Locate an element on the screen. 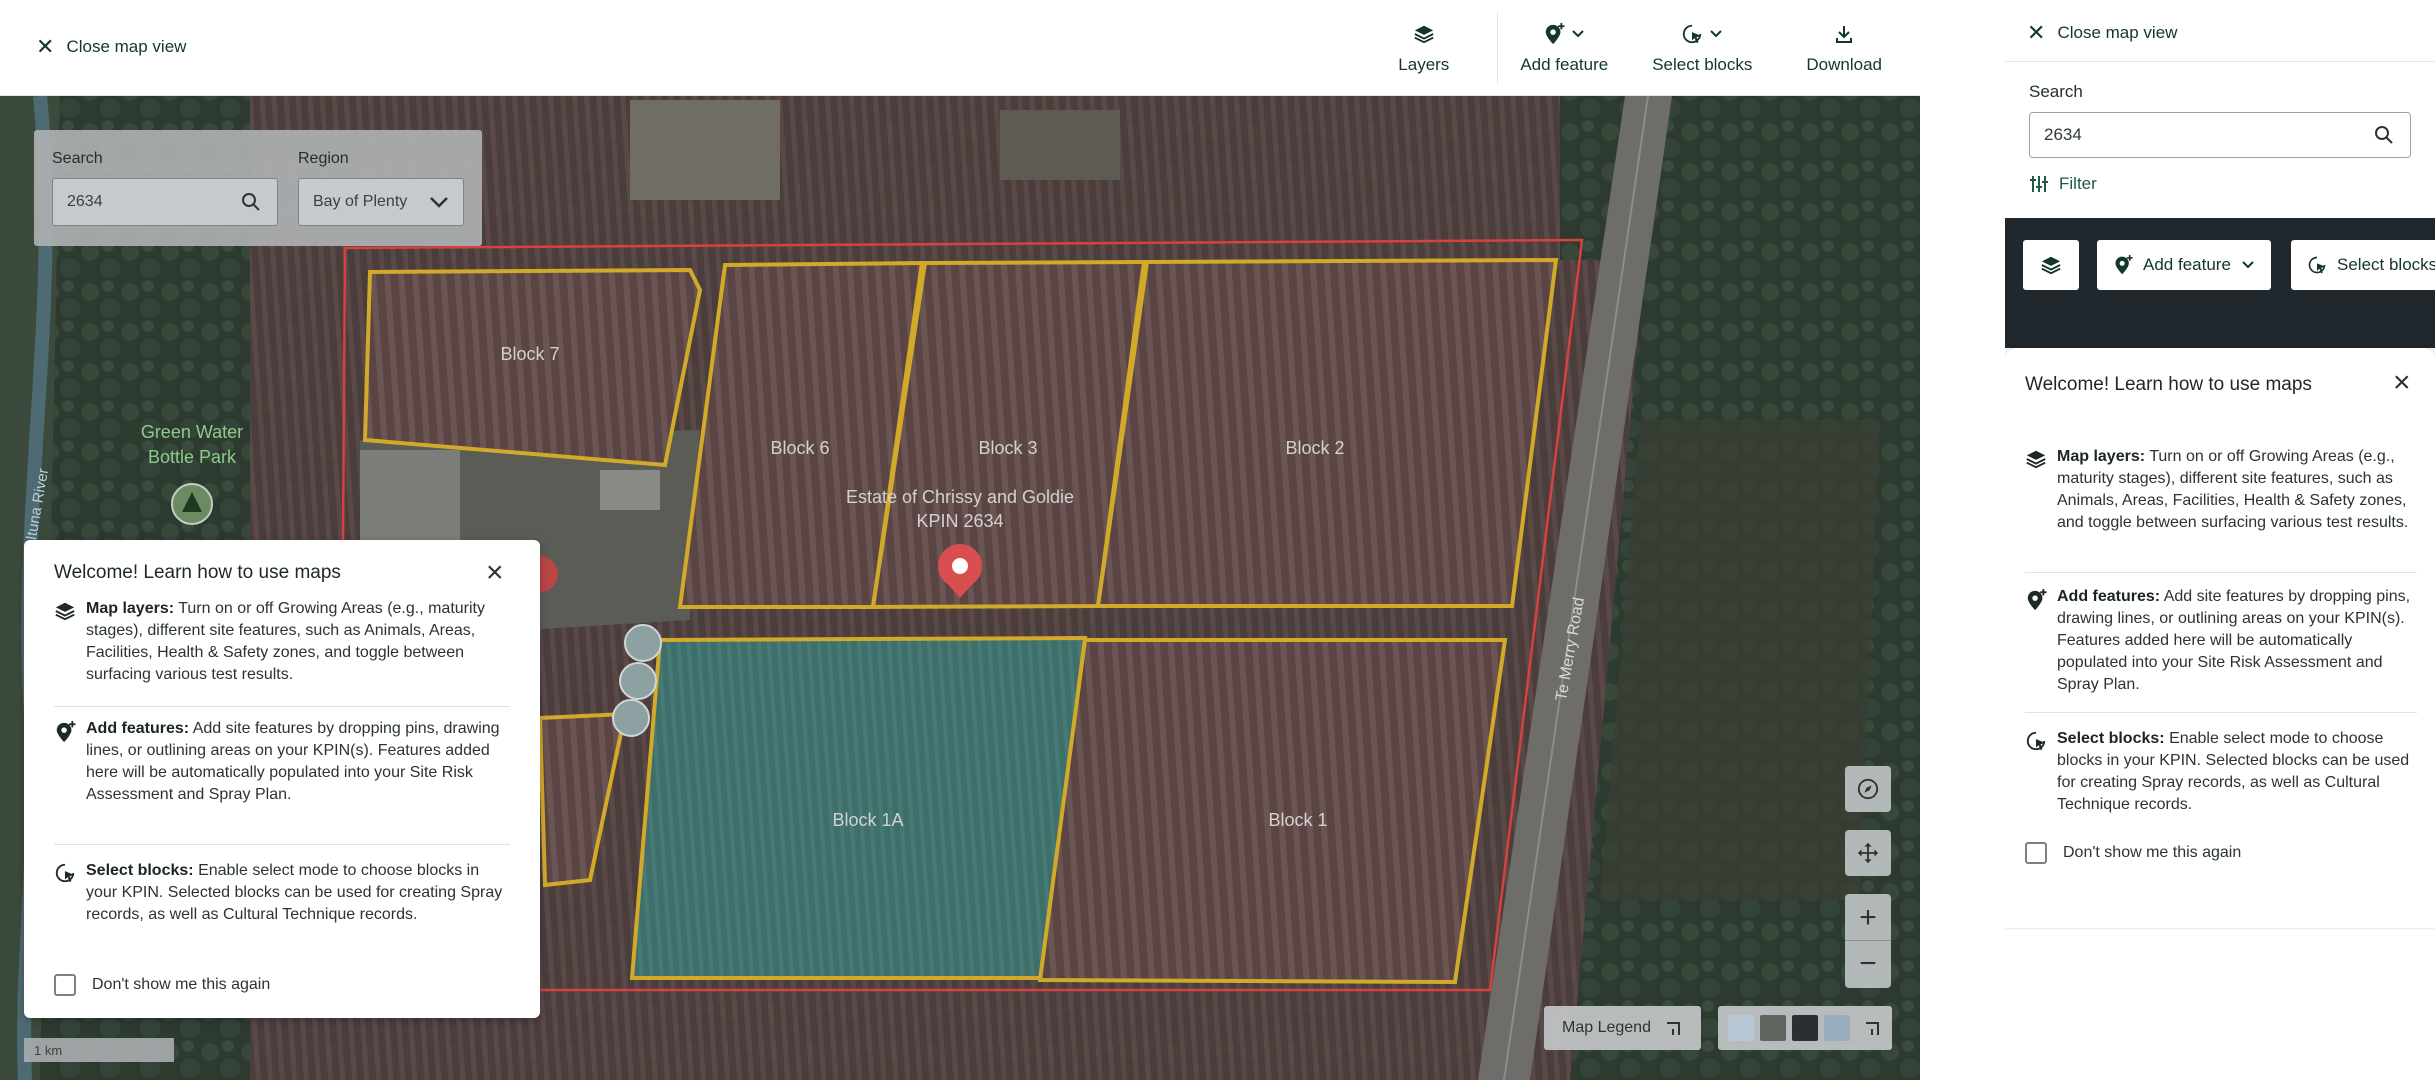 This screenshot has height=1080, width=2435. map-legend-button: Map Legend is located at coordinates (1622, 1028).